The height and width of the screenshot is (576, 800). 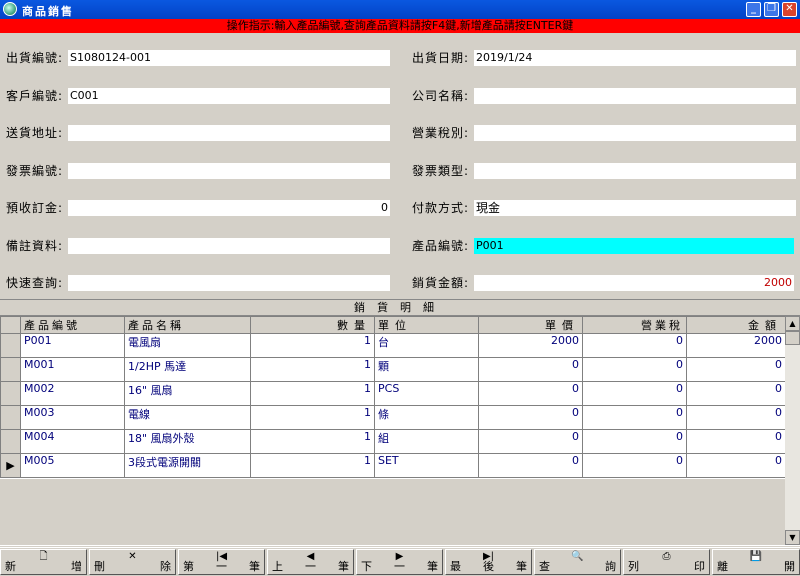 I want to click on company-field, so click(x=635, y=96).